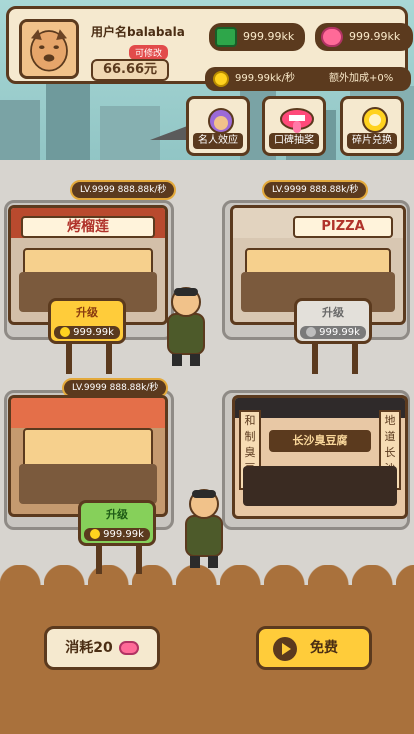 Image resolution: width=414 pixels, height=734 pixels. Describe the element at coordinates (324, 648) in the screenshot. I see `free-label: 免费` at that location.